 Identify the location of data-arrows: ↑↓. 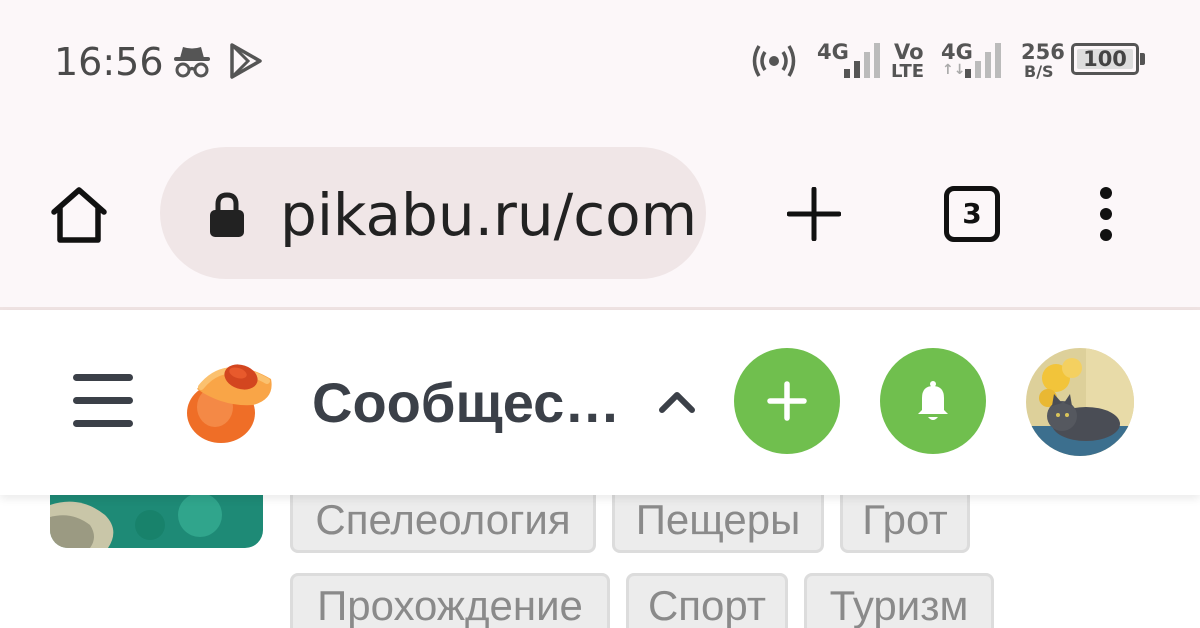
(954, 70).